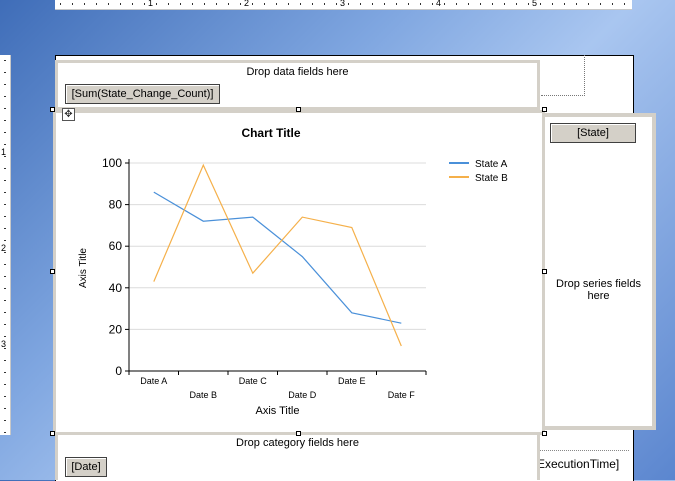  I want to click on series-zone-label: Drop series fields here, so click(598, 290).